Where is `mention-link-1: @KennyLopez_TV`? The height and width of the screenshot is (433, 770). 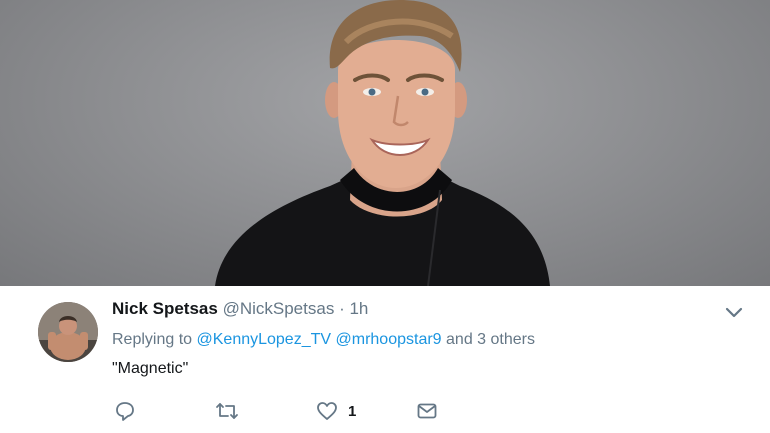 mention-link-1: @KennyLopez_TV is located at coordinates (264, 339).